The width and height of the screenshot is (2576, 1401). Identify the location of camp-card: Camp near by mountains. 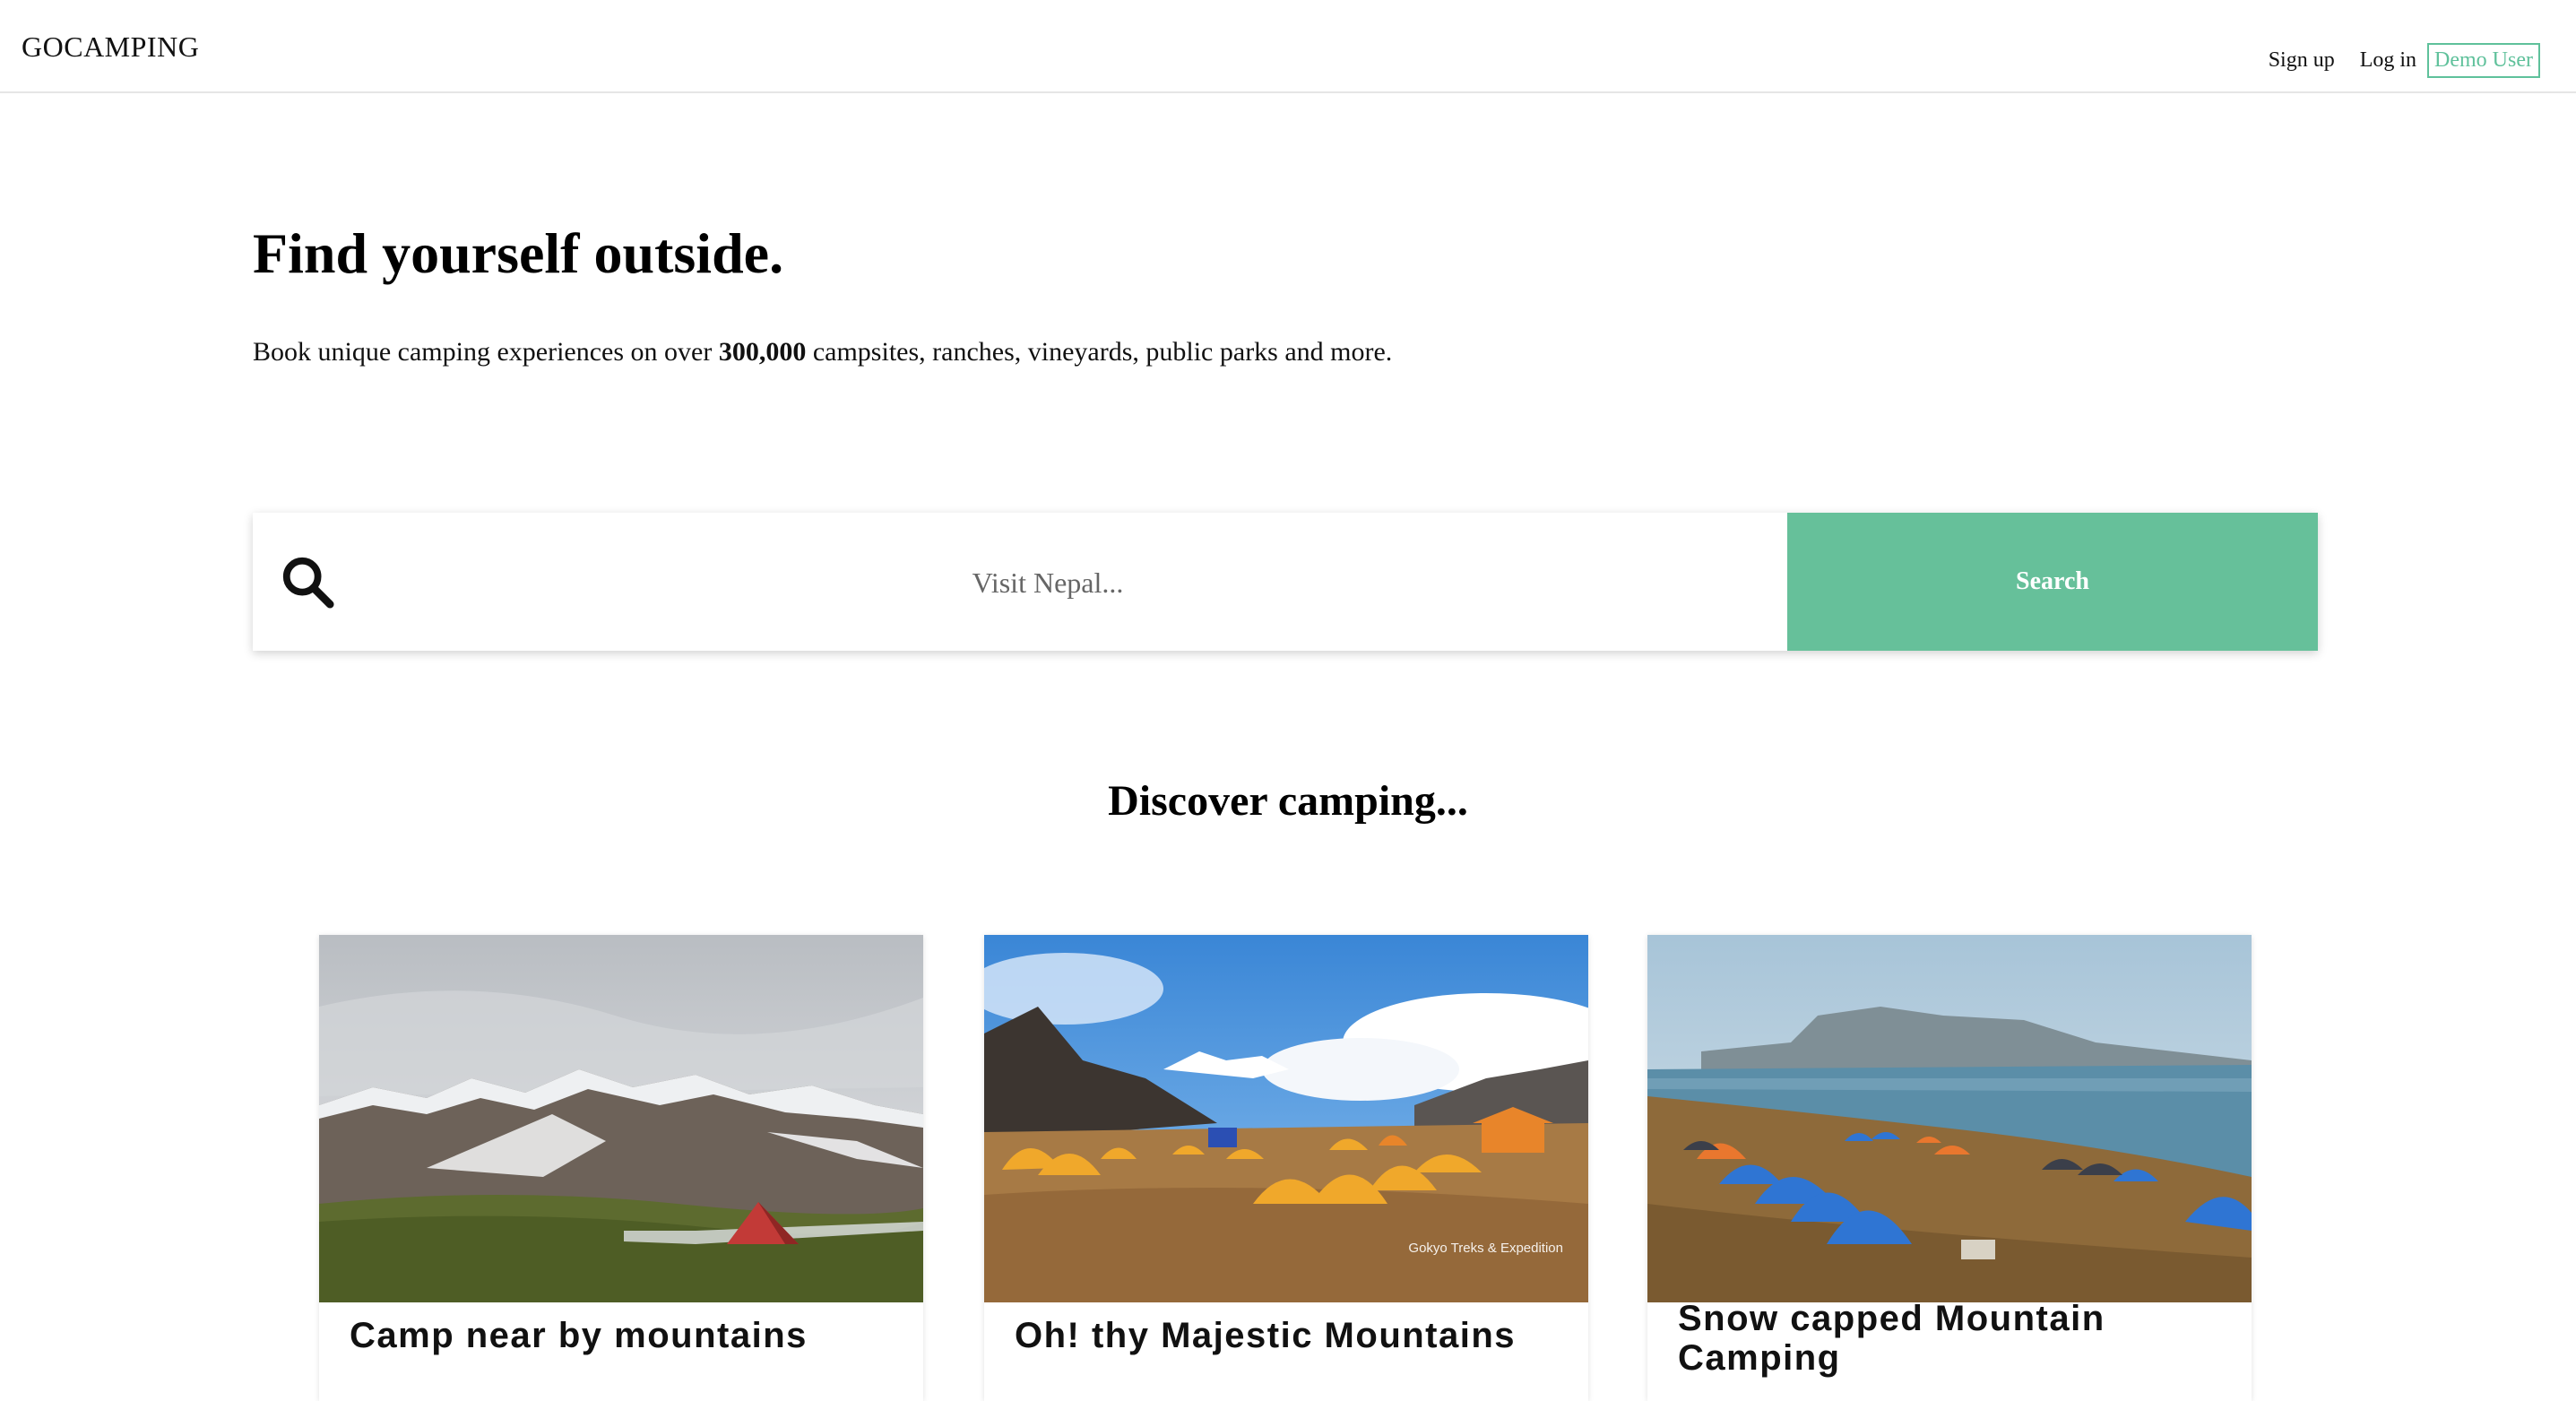
(621, 1168).